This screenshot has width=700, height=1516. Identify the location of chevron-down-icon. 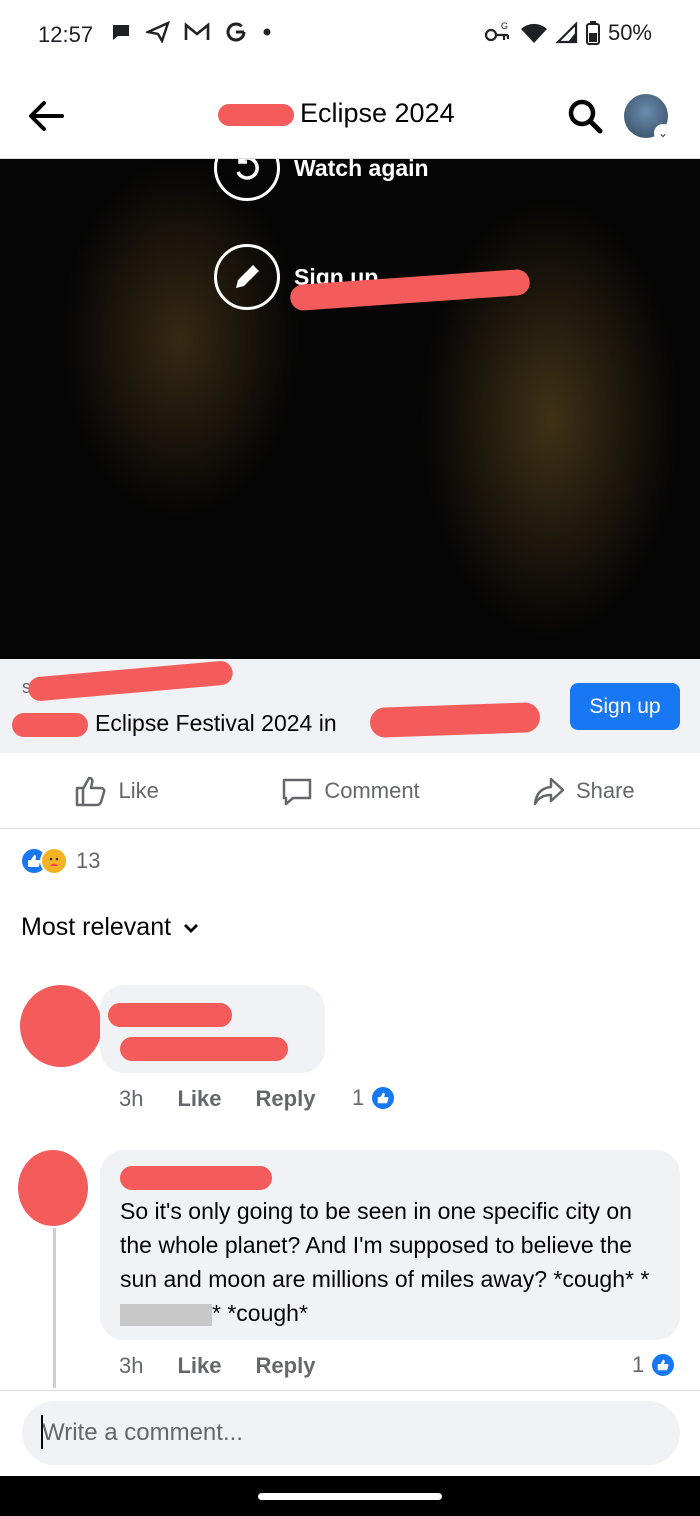
(191, 928).